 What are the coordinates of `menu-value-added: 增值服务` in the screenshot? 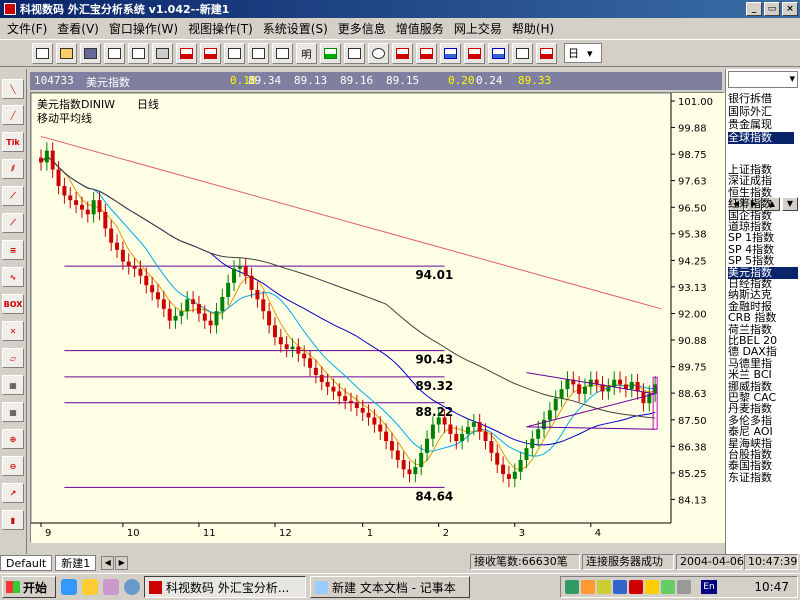 It's located at (420, 28).